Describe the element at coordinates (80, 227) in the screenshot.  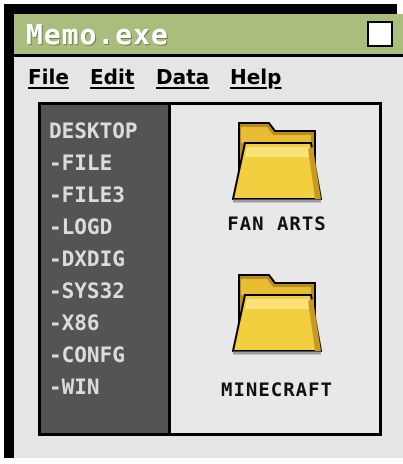
I see `tree-item-logd: -LOGD` at that location.